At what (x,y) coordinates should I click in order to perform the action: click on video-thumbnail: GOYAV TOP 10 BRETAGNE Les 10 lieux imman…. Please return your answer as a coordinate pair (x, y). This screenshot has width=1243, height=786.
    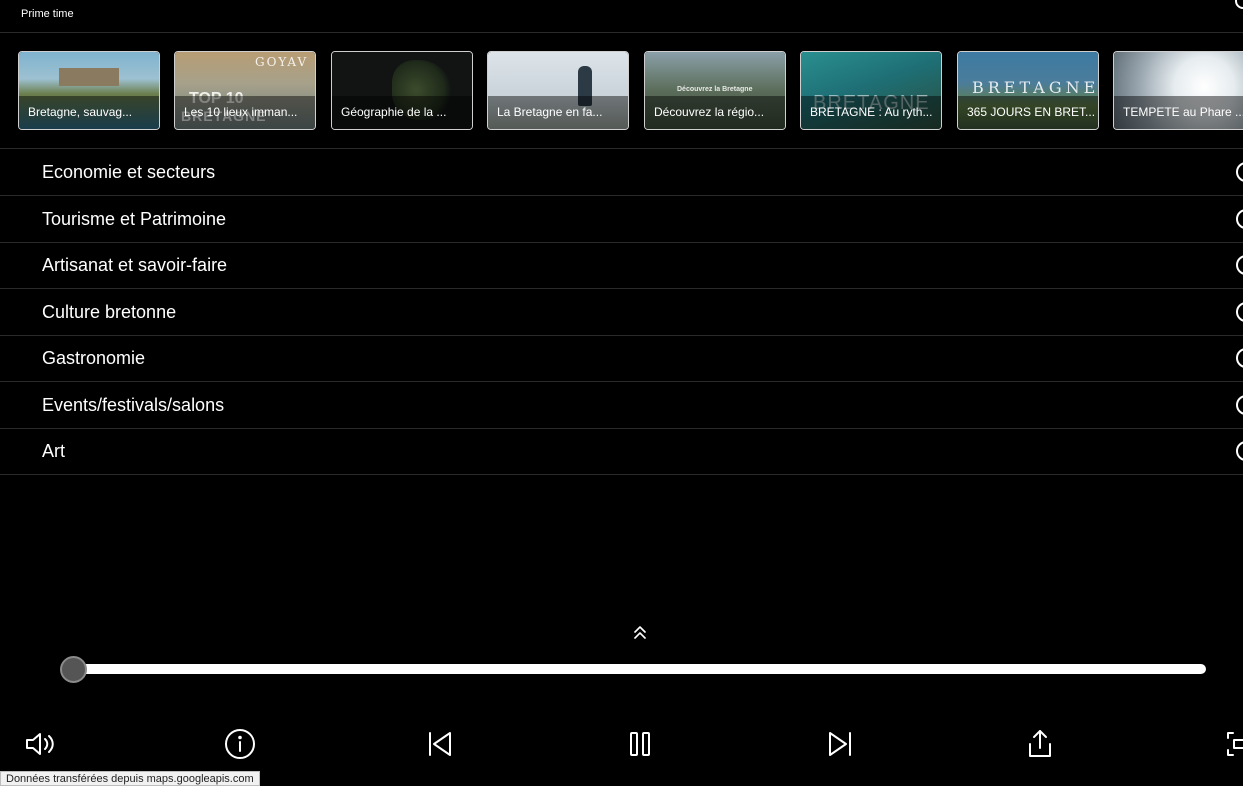
    Looking at the image, I should click on (245, 90).